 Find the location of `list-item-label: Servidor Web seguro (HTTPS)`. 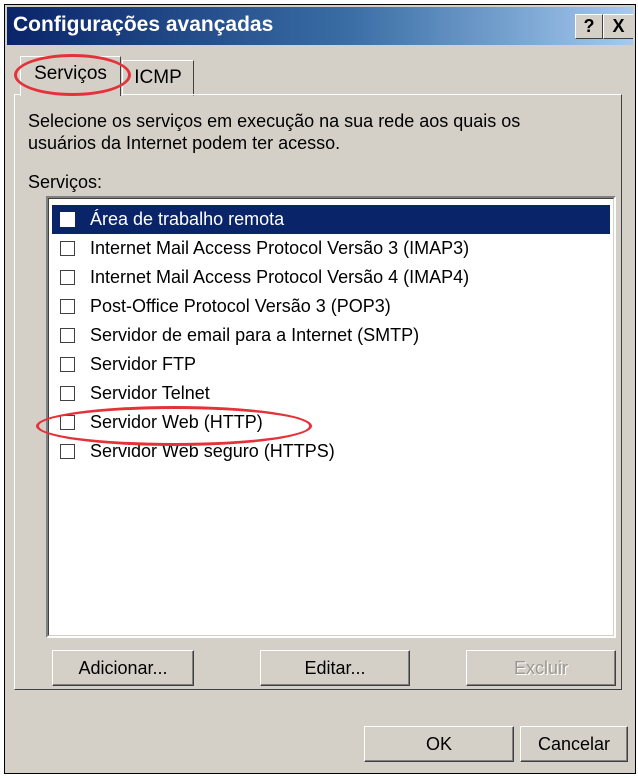

list-item-label: Servidor Web seguro (HTTPS) is located at coordinates (212, 451).